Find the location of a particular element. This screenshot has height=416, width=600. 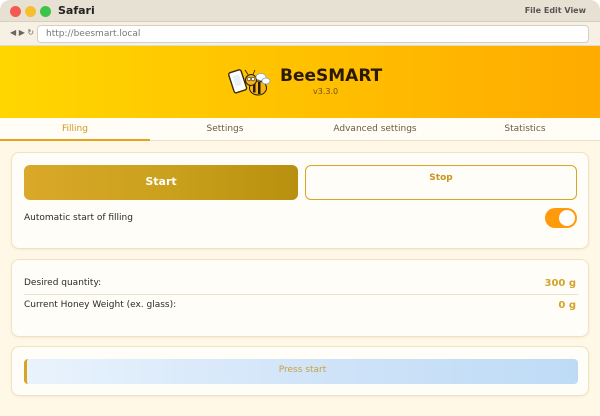

maximize-window-button is located at coordinates (45, 11).